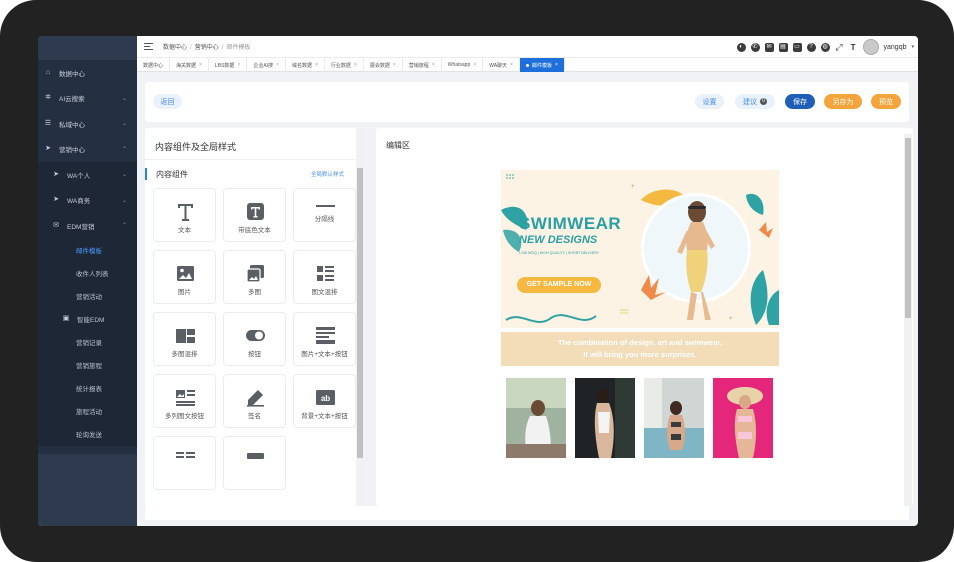 This screenshot has height=562, width=954. Describe the element at coordinates (167, 101) in the screenshot. I see `back-button: 返回` at that location.